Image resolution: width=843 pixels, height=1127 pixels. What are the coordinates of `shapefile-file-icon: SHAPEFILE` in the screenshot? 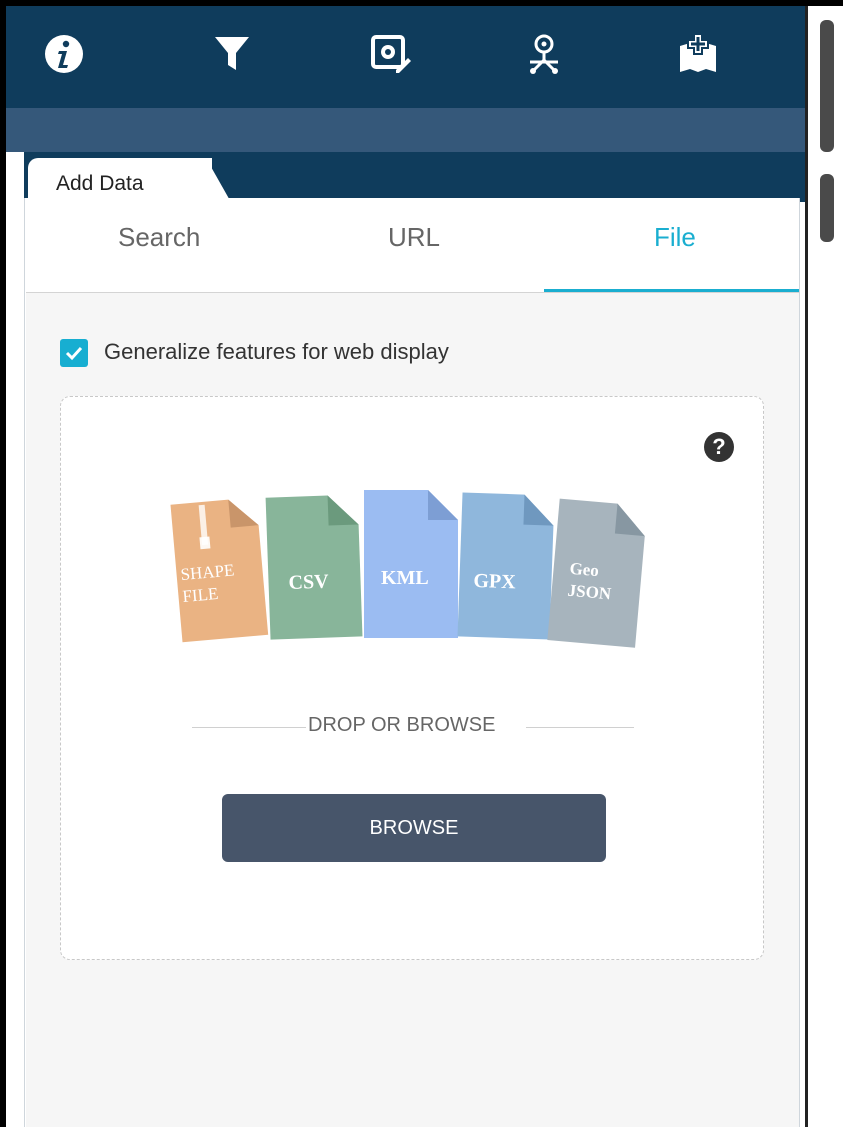 It's located at (219, 571).